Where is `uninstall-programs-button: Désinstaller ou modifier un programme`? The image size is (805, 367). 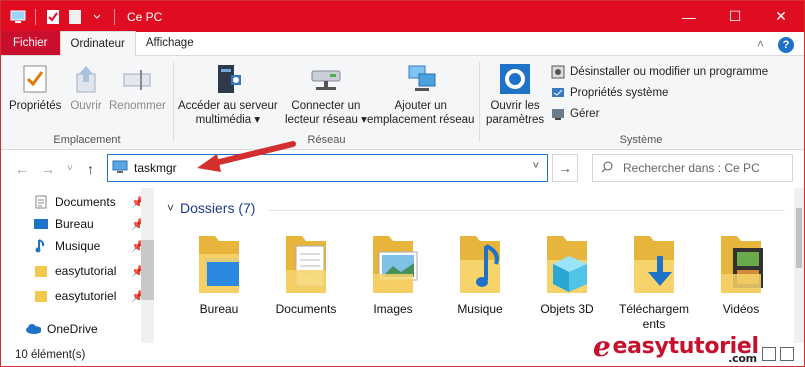 uninstall-programs-button: Désinstaller ou modifier un programme is located at coordinates (659, 72).